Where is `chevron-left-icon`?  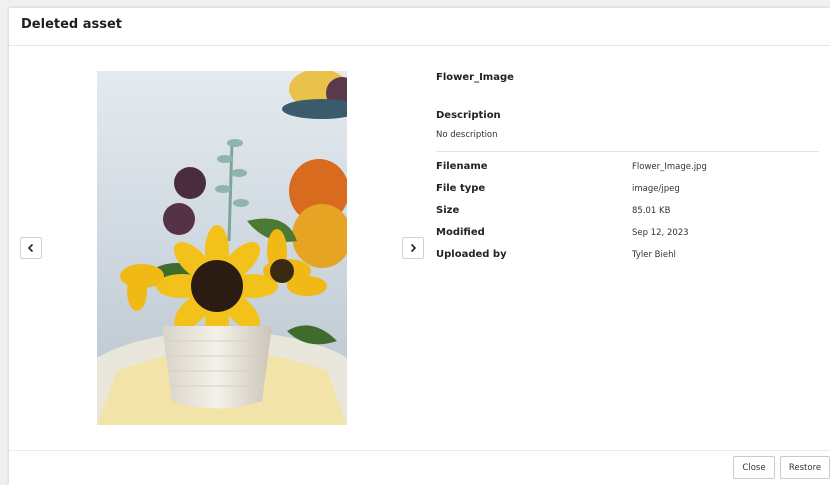 chevron-left-icon is located at coordinates (30, 248).